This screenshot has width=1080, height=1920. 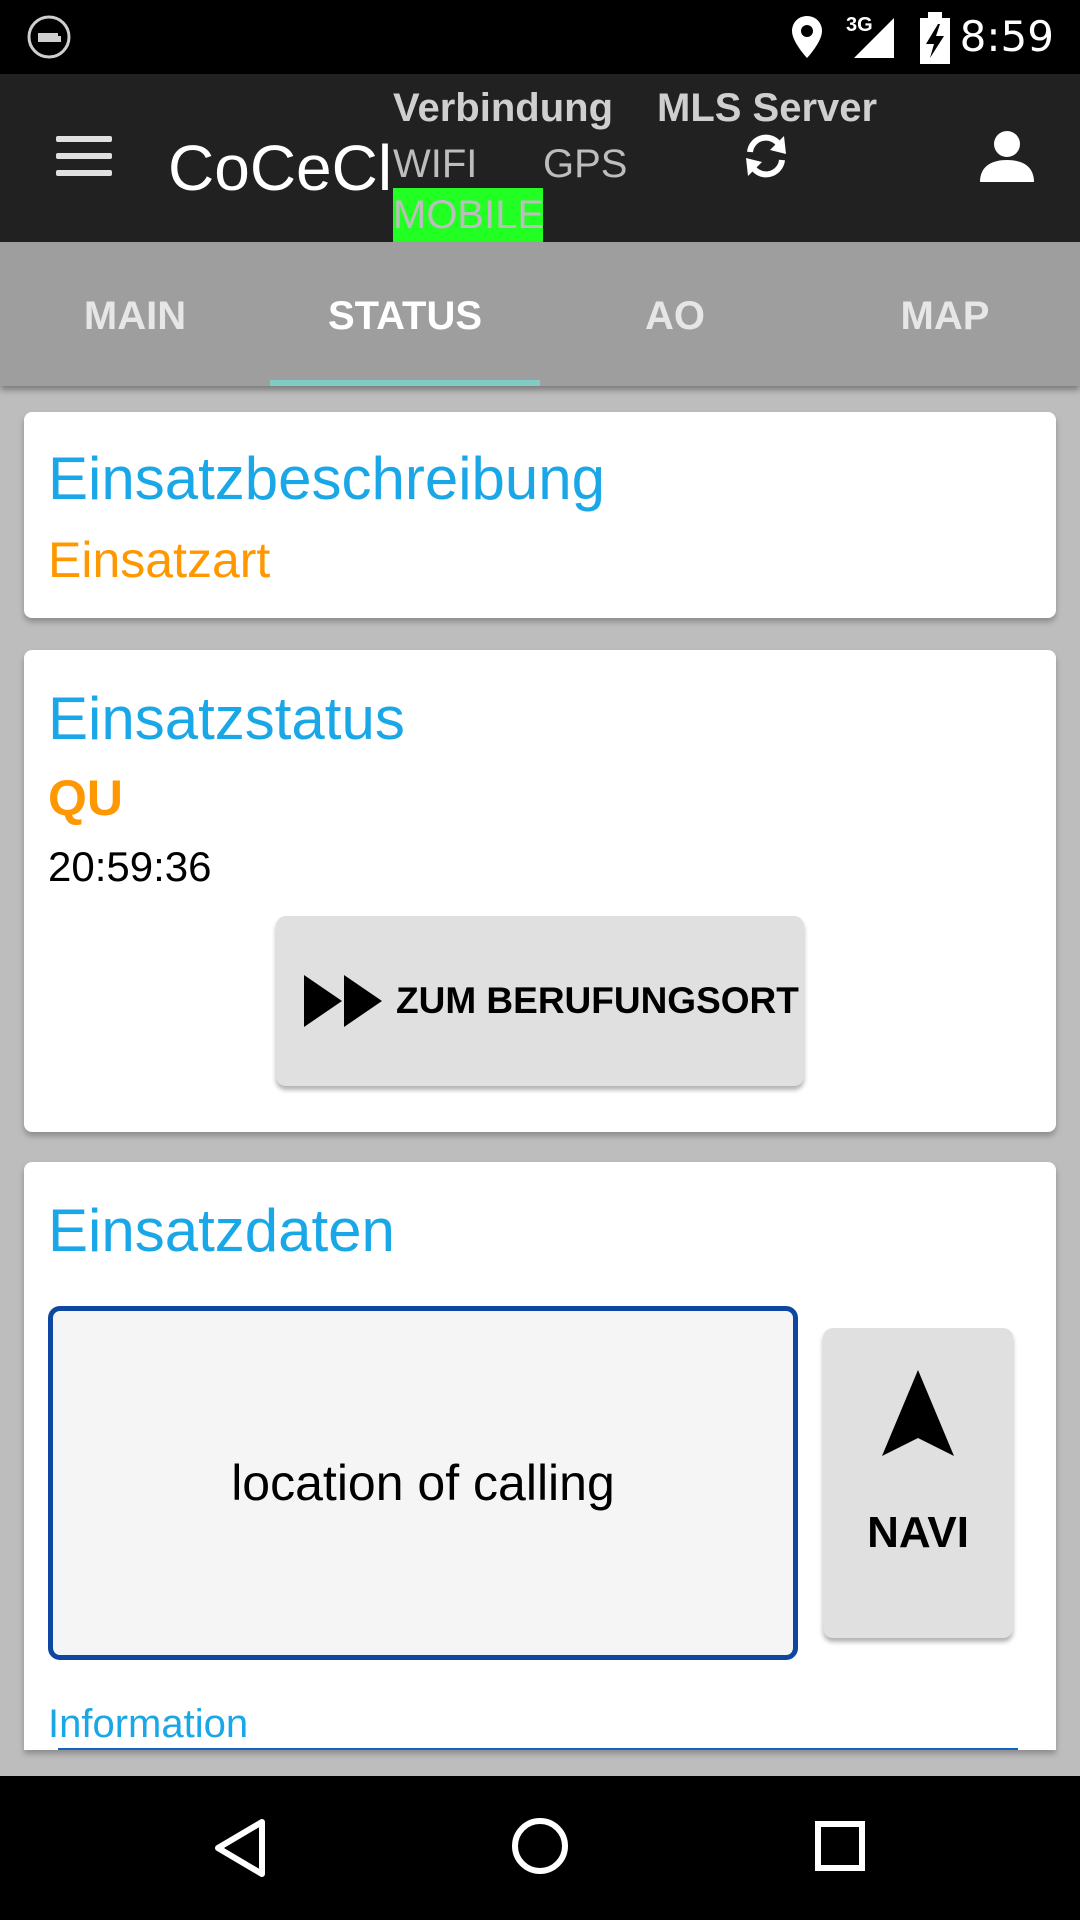 I want to click on card-title: Einsatzbeschreibung, so click(x=327, y=478).